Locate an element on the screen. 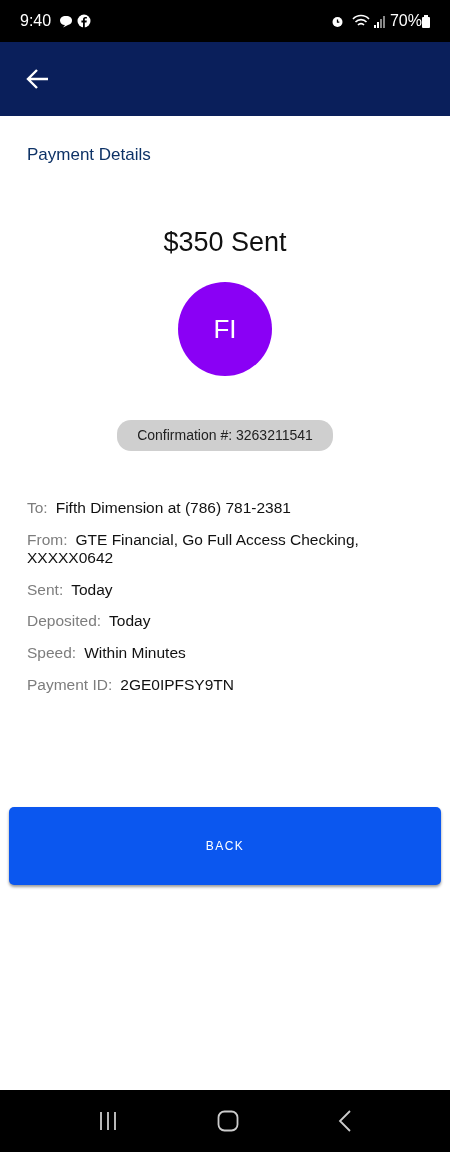 The width and height of the screenshot is (450, 1152). recent-apps-icon is located at coordinates (107, 1121).